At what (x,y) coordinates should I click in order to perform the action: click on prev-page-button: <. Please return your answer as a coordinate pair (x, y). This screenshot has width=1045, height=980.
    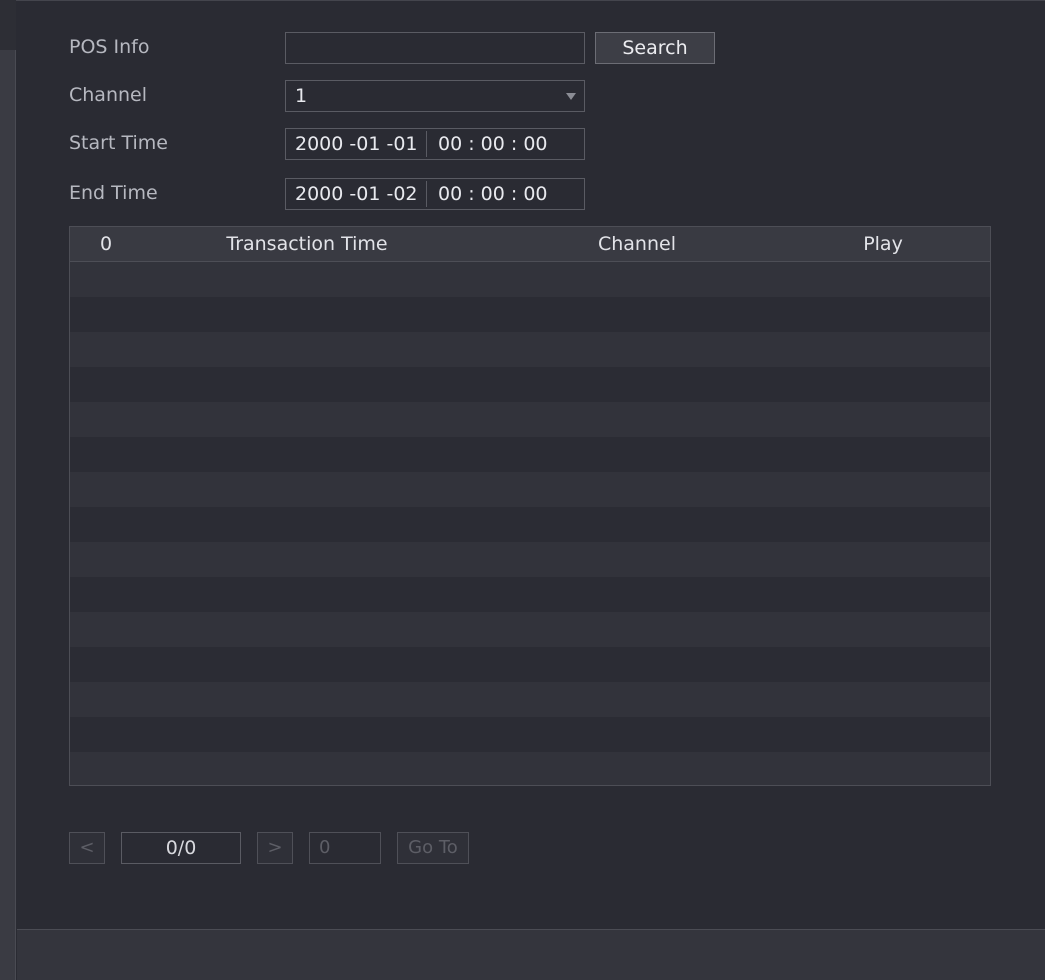
    Looking at the image, I should click on (87, 848).